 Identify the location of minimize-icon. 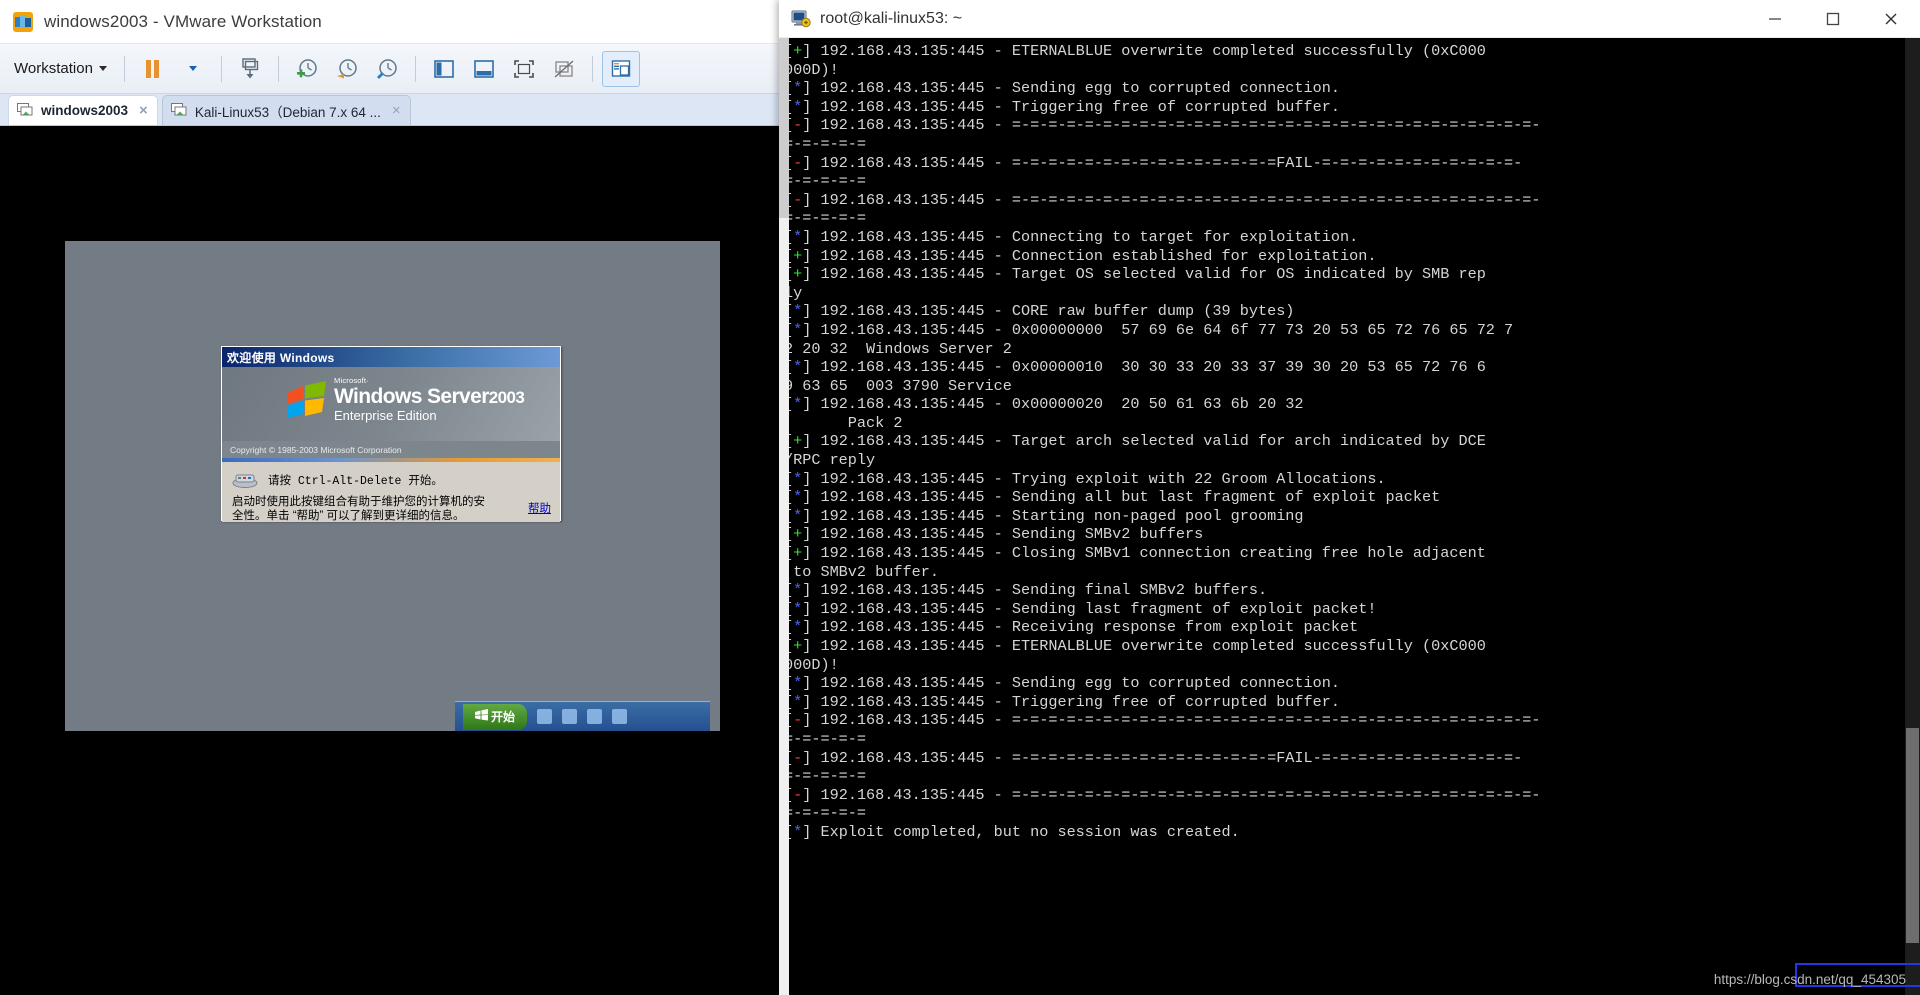
(1775, 19).